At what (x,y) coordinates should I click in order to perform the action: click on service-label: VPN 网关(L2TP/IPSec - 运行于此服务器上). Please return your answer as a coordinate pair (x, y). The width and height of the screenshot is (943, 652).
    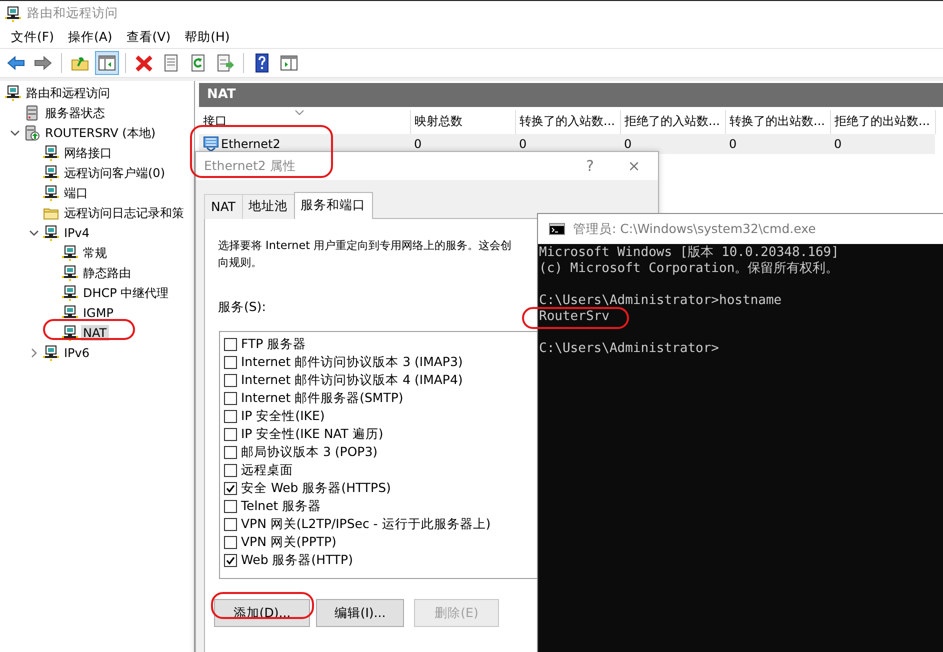
    Looking at the image, I should click on (366, 524).